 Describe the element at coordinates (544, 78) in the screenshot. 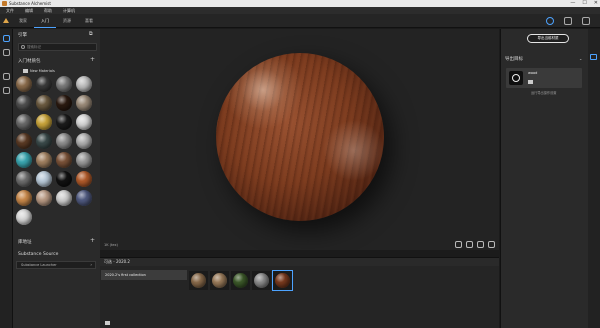

I see `export-target-card: wood` at that location.